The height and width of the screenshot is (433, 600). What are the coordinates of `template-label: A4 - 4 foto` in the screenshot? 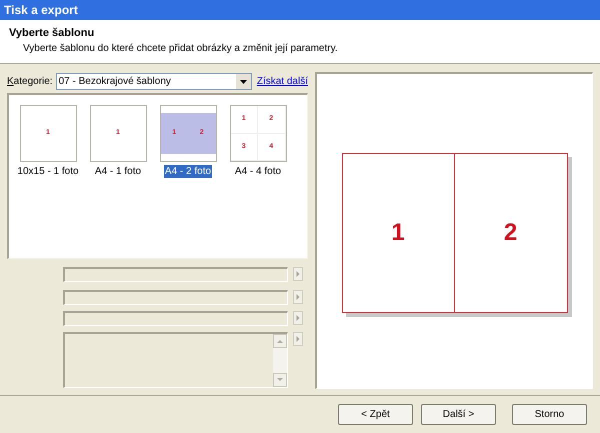 It's located at (258, 171).